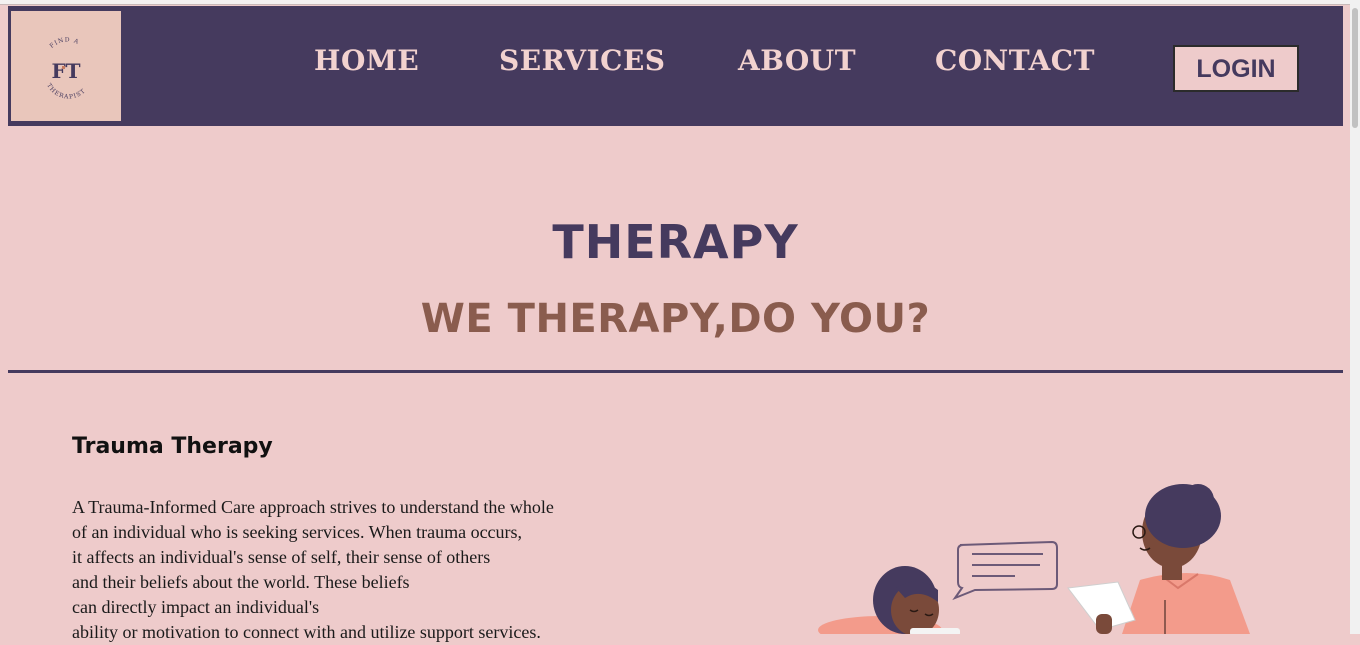 The height and width of the screenshot is (645, 1360). I want to click on svg-text: THERAPIST, so click(66, 91).